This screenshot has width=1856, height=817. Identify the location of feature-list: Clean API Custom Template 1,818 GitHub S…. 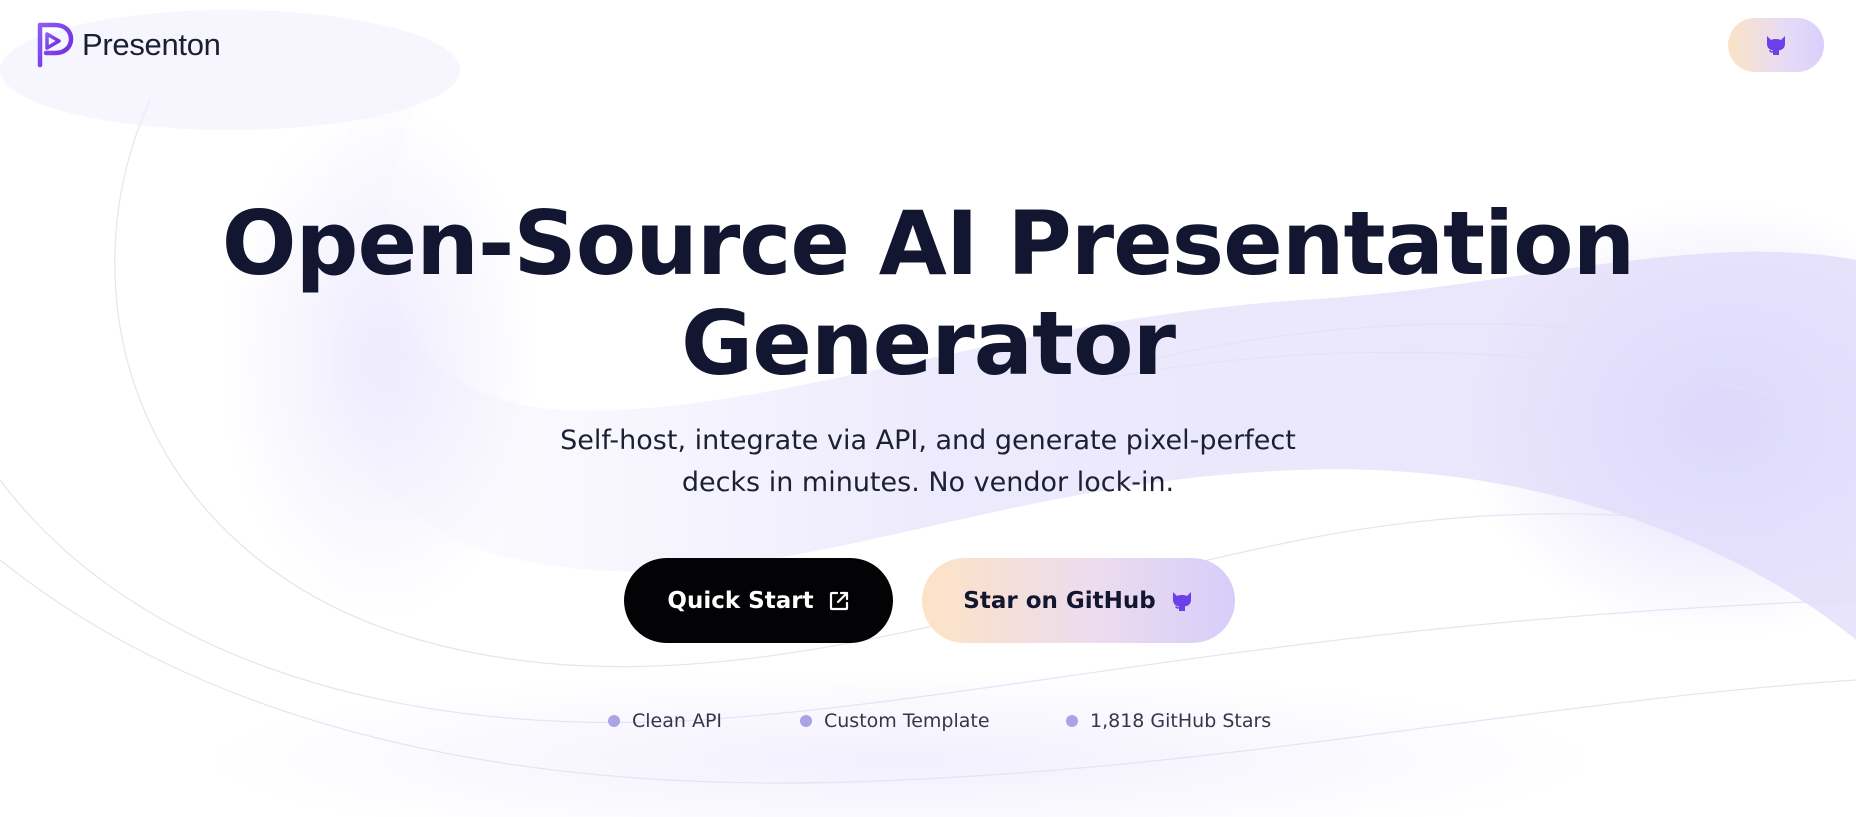
(928, 723).